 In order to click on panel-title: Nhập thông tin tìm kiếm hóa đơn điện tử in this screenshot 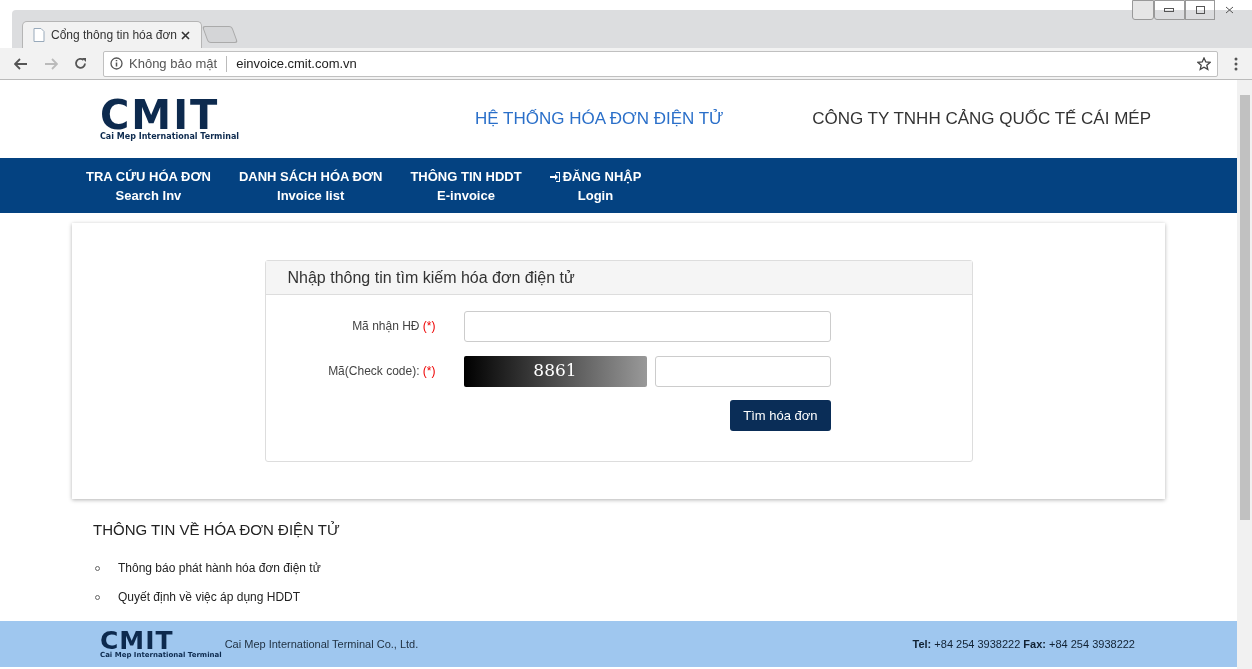, I will do `click(618, 278)`.